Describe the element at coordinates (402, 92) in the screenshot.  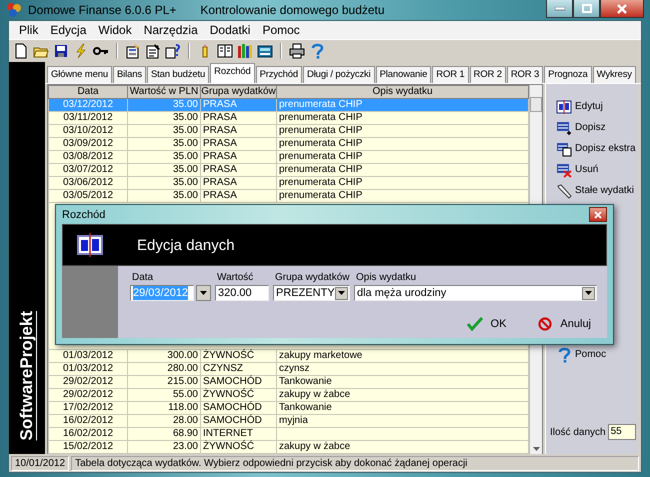
I see `column-header: Opis wydatku` at that location.